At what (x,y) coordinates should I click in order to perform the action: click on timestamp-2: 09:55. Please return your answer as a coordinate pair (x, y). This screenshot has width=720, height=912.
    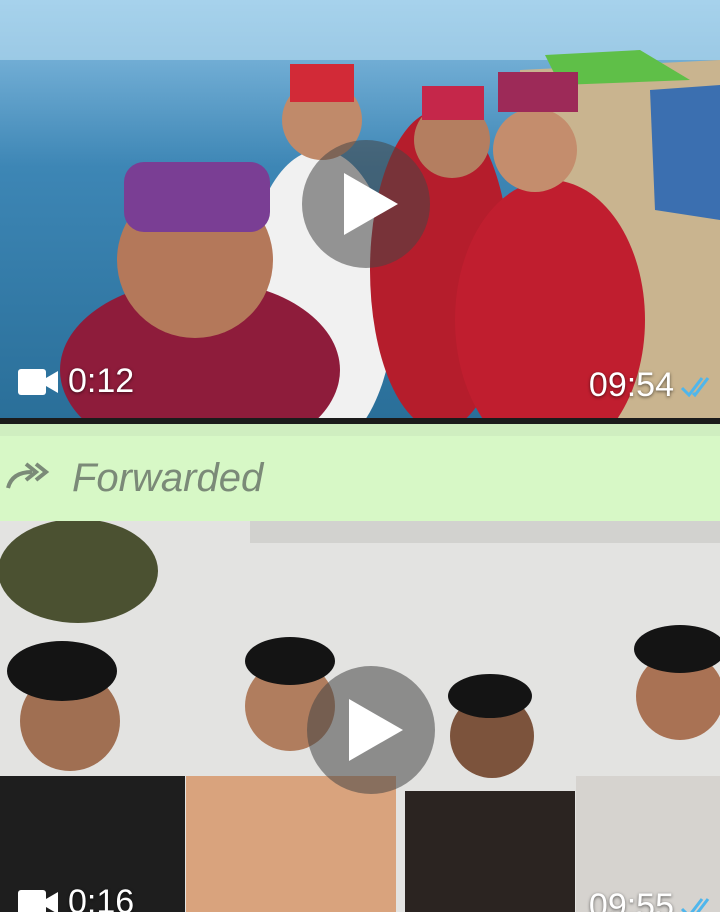
    Looking at the image, I should click on (631, 899).